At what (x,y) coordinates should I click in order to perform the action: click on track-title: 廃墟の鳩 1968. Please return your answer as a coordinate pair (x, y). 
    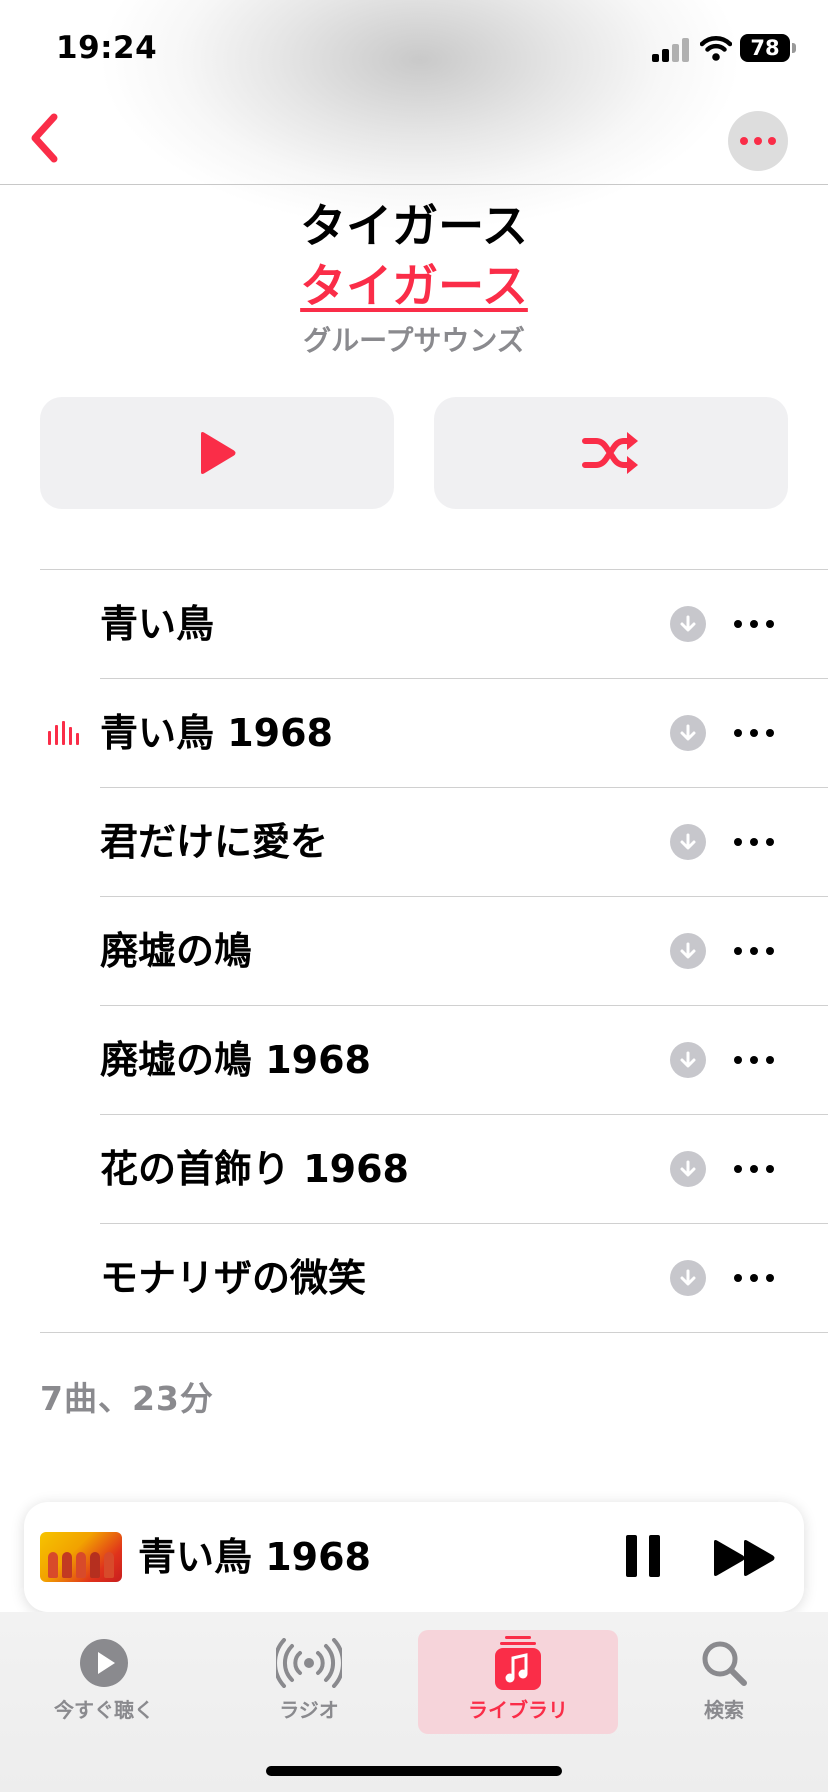
    Looking at the image, I should click on (235, 1060).